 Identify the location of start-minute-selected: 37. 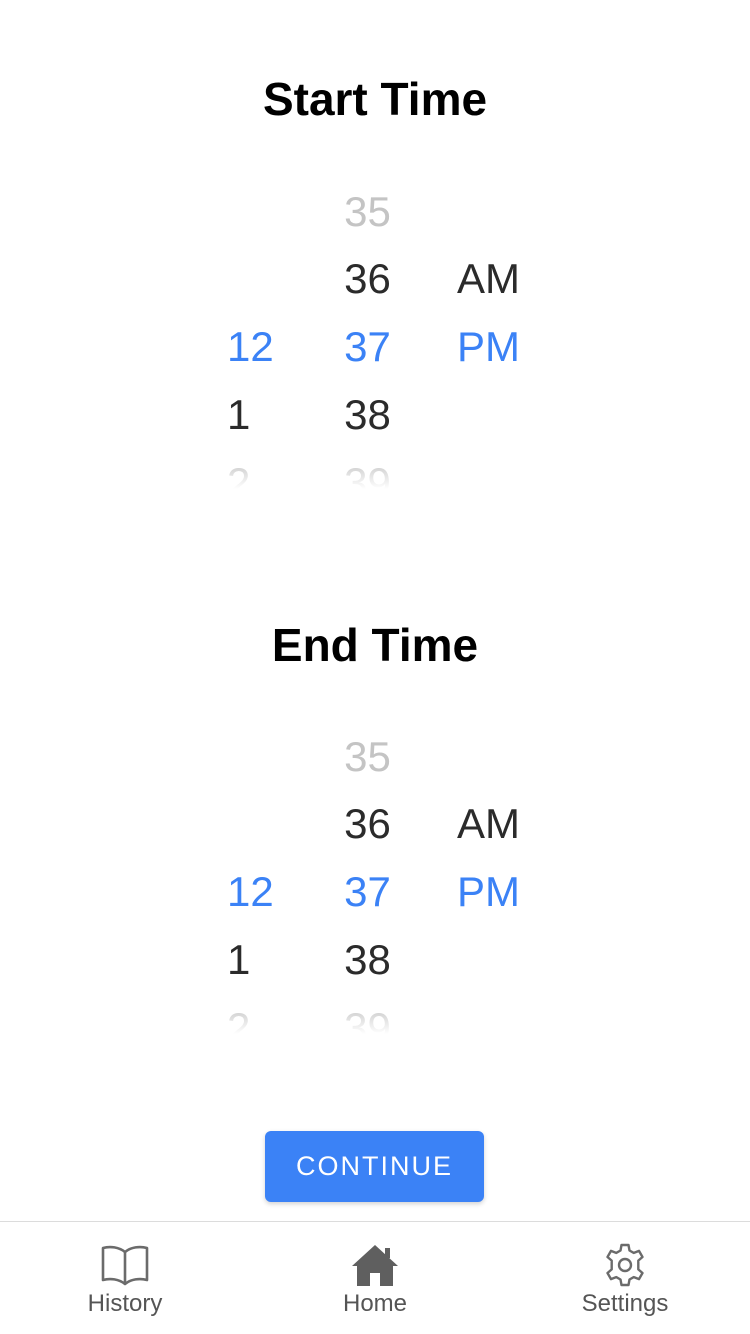
(367, 347).